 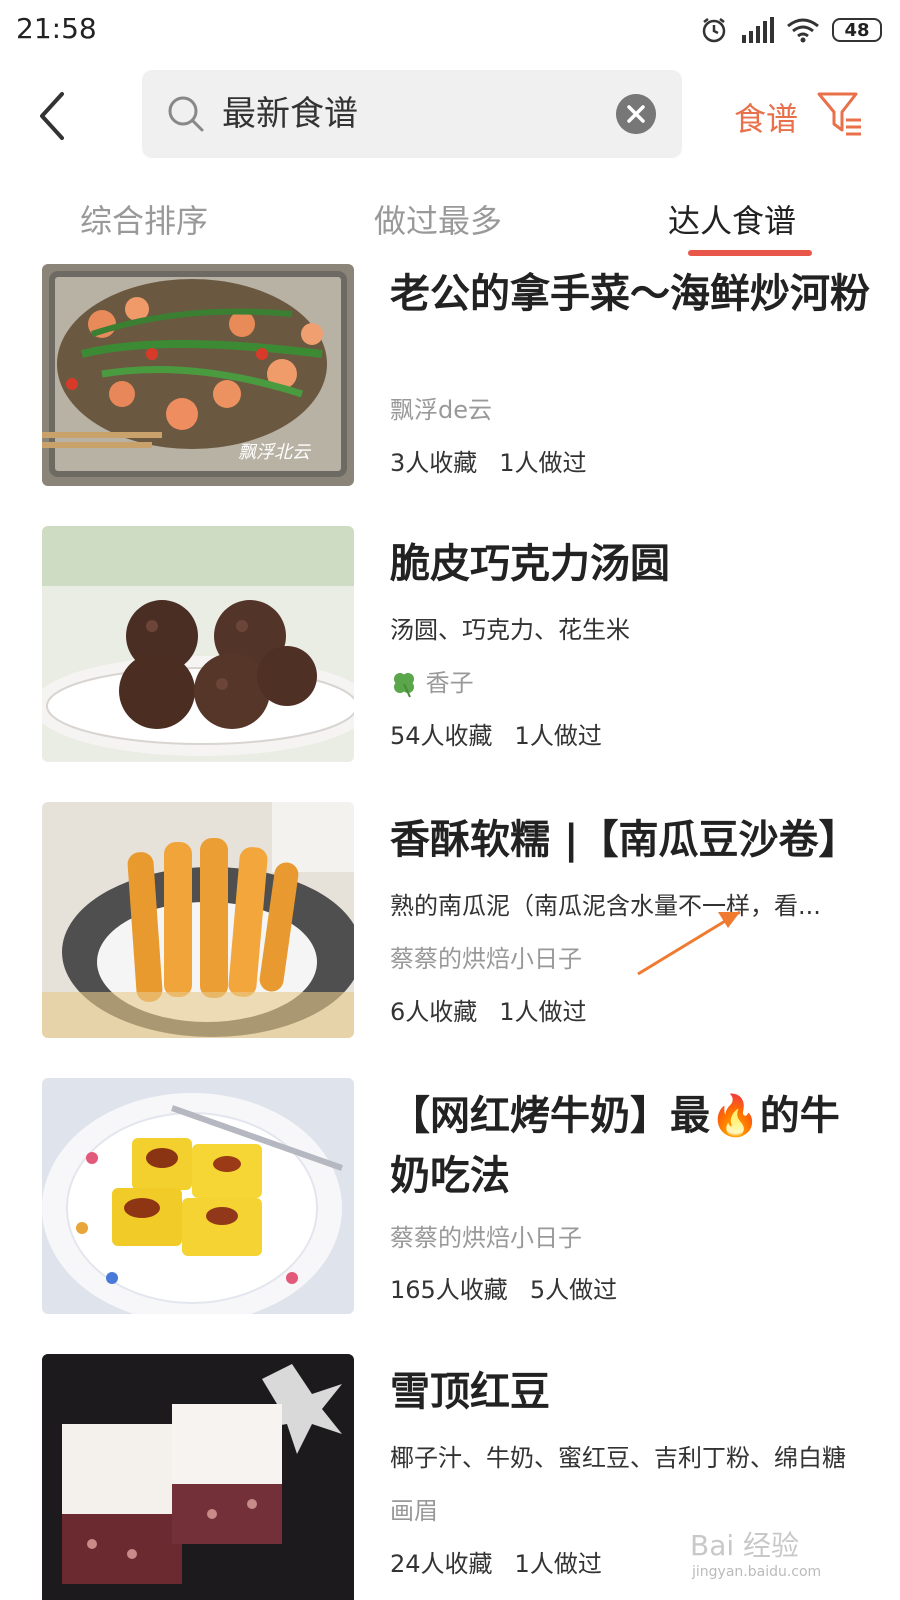 What do you see at coordinates (434, 1012) in the screenshot?
I see `saves-count: 6人收藏` at bounding box center [434, 1012].